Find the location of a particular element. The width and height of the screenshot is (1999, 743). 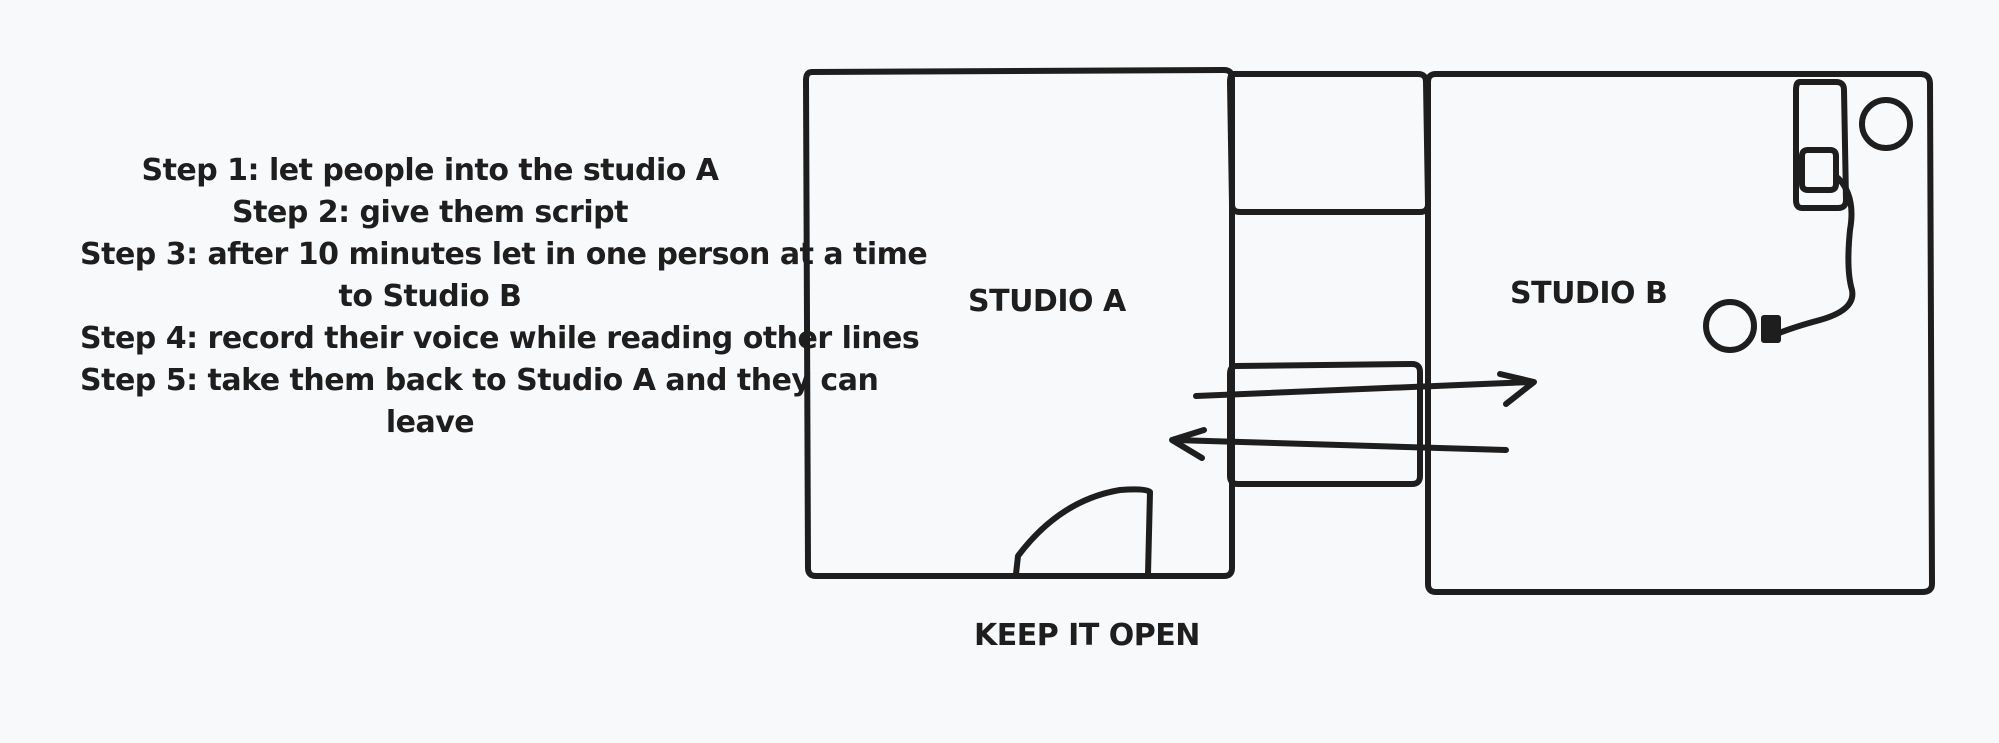

microphone-circle-icon is located at coordinates (1730, 326).